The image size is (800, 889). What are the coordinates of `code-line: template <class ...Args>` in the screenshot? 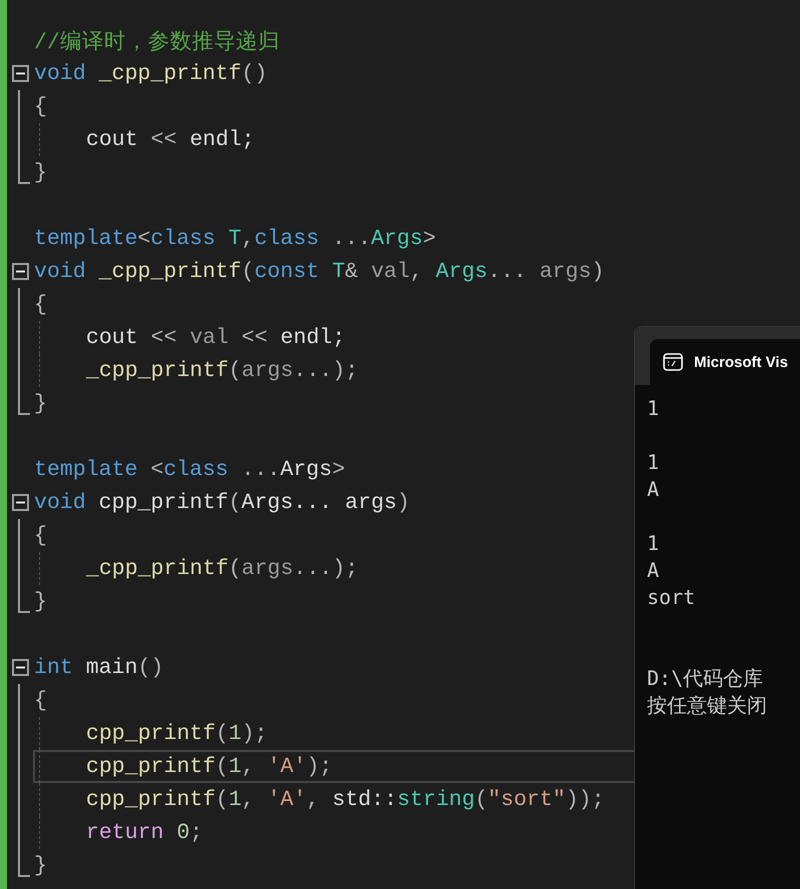 It's located at (190, 470).